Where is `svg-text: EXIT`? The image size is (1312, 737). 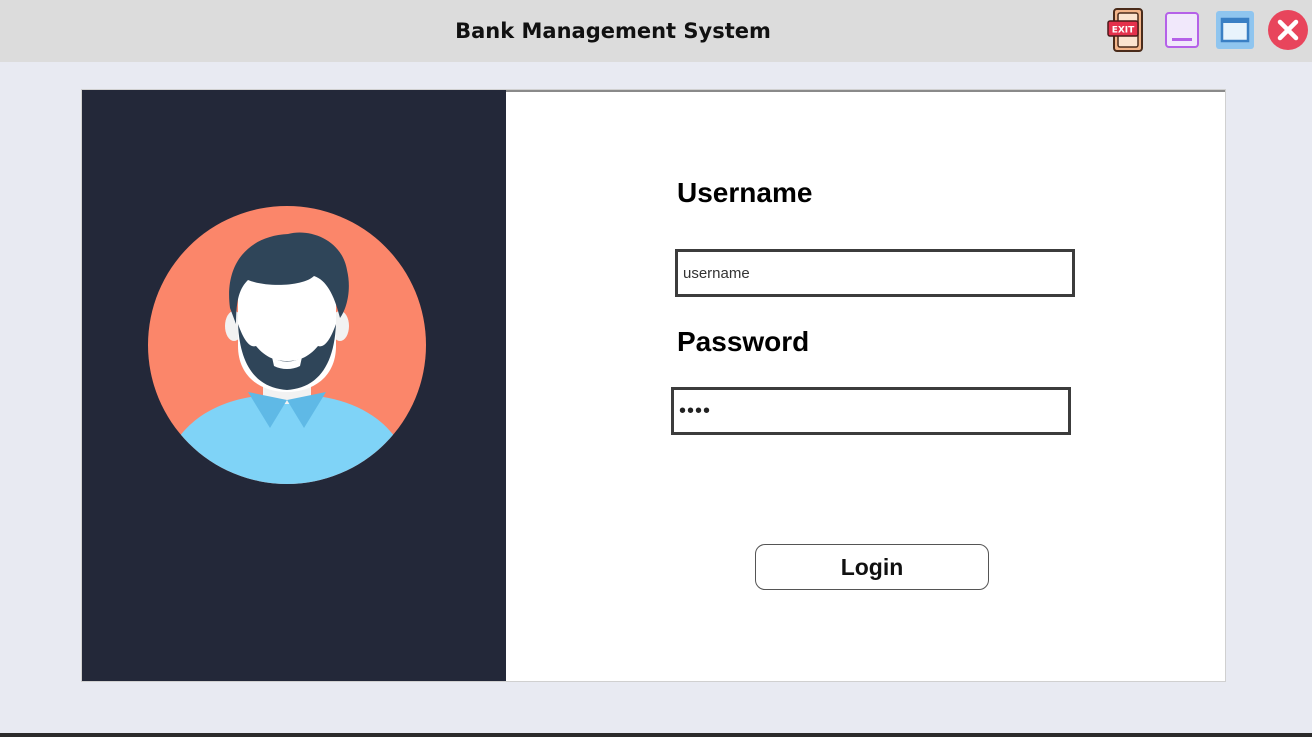 svg-text: EXIT is located at coordinates (1123, 31).